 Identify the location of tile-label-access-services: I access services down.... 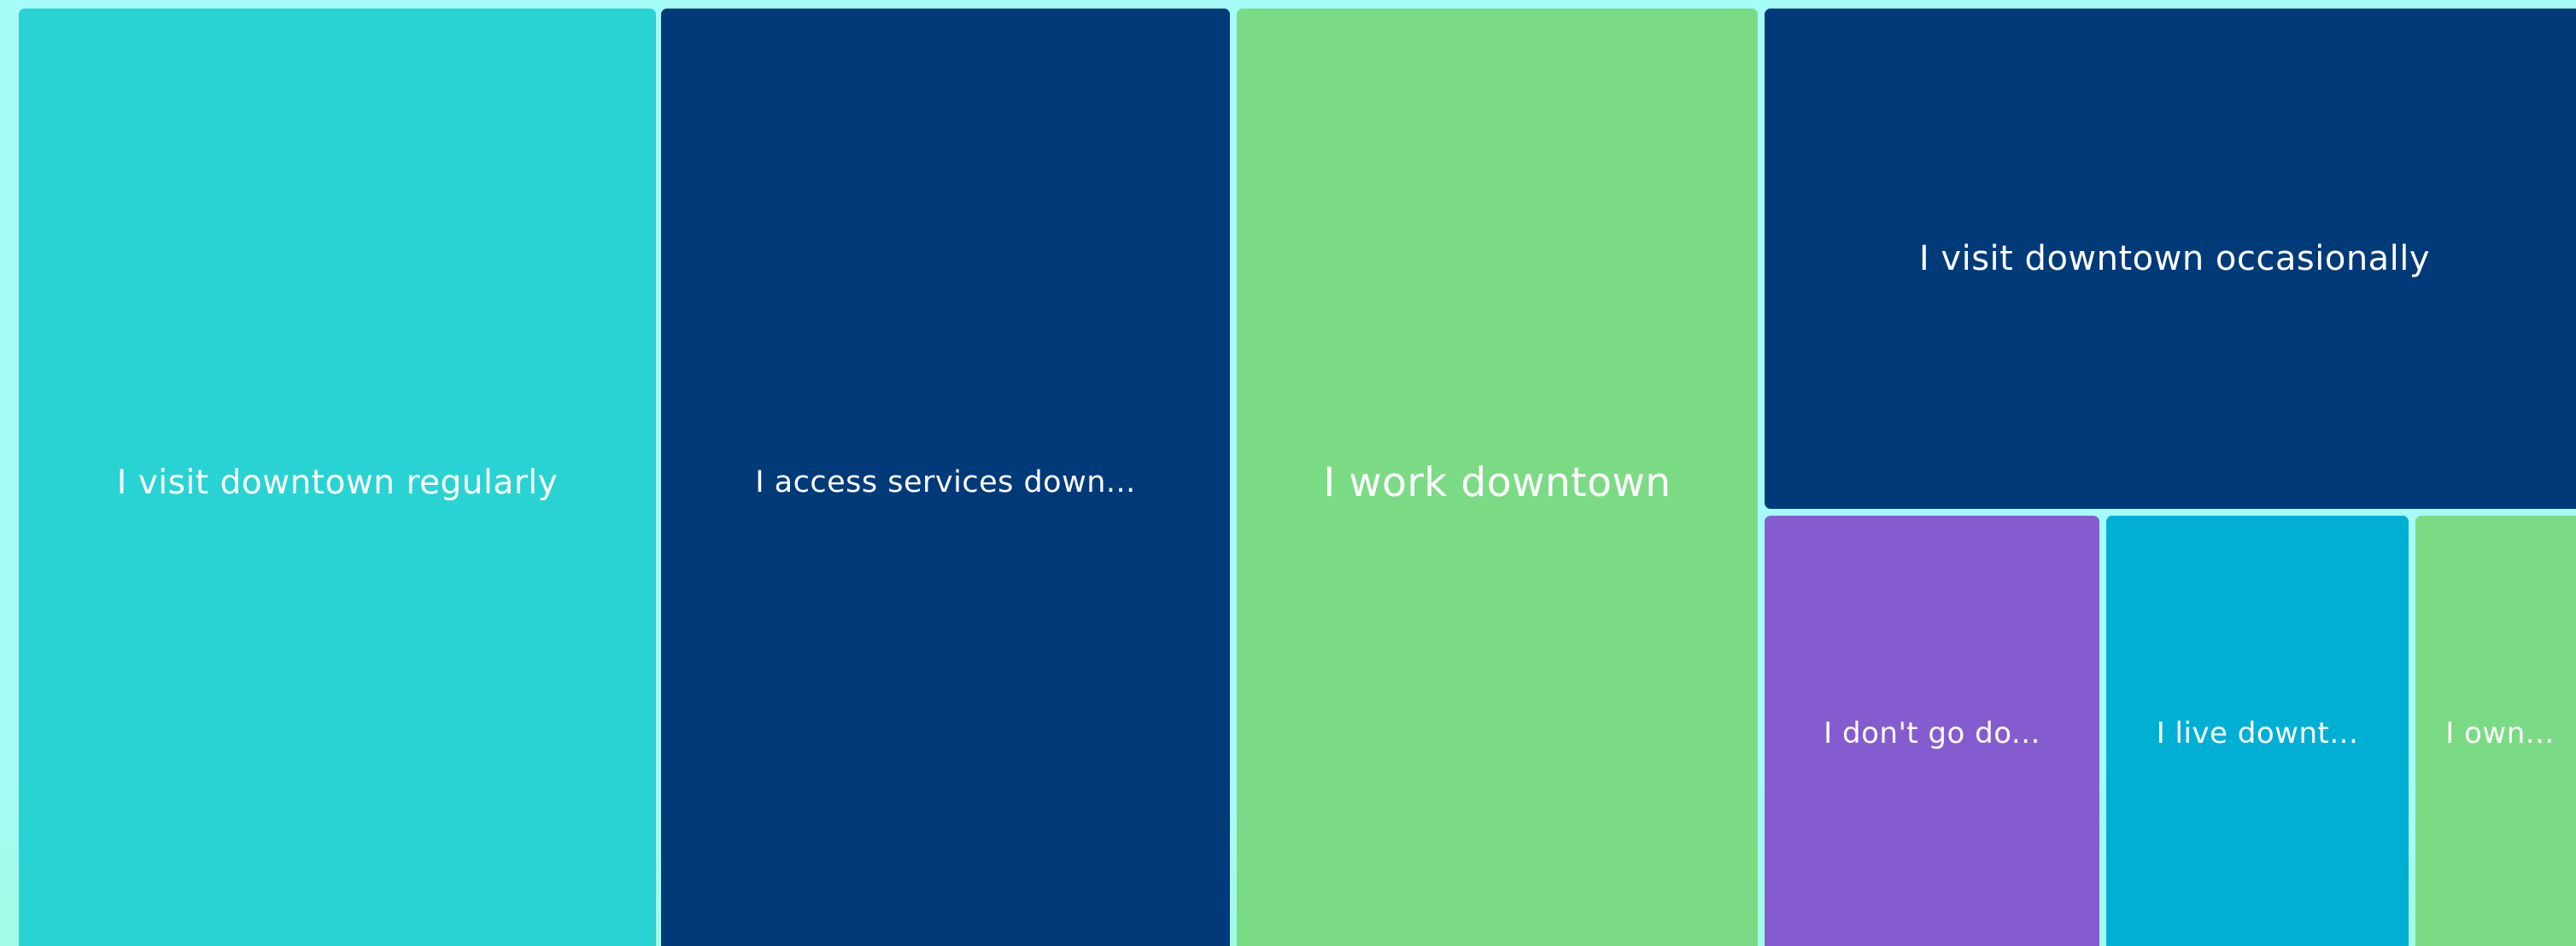
(945, 482).